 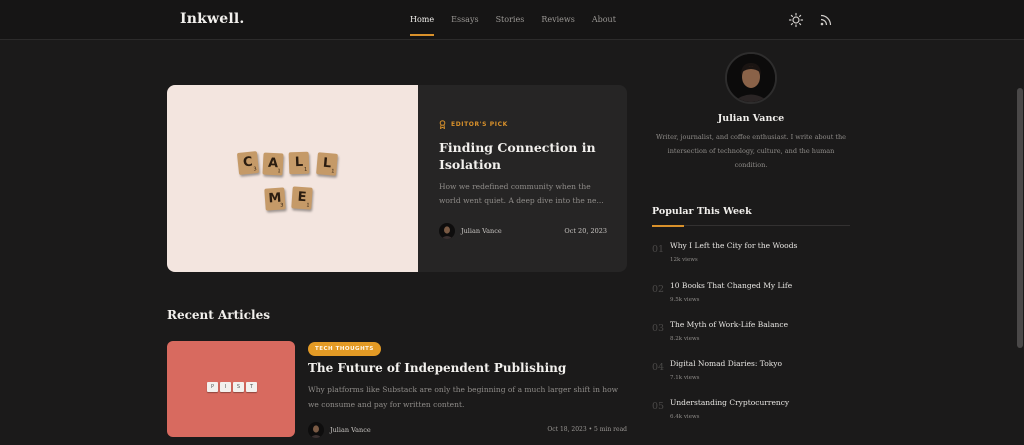 What do you see at coordinates (526, 156) in the screenshot?
I see `featured-title: Finding Connection in Isolation` at bounding box center [526, 156].